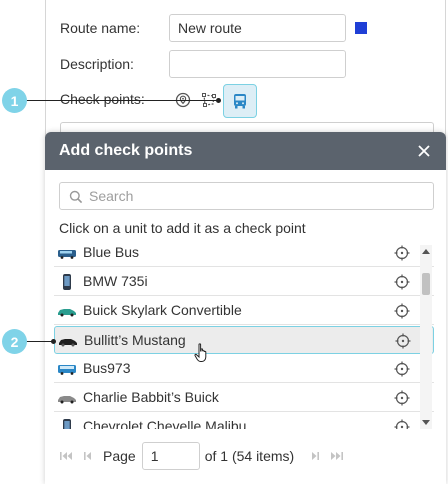 The width and height of the screenshot is (448, 484). Describe the element at coordinates (165, 423) in the screenshot. I see `unit-name: Chevrolet Chevelle Malibu` at that location.